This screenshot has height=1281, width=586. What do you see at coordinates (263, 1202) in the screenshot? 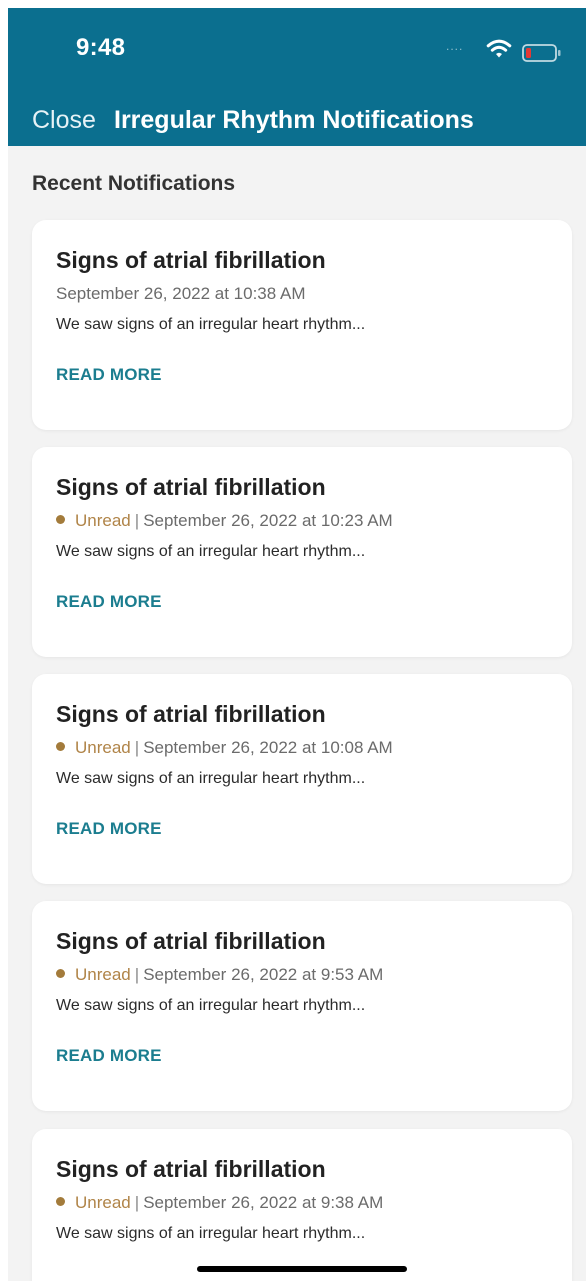
I see `notification-datetime: September 26, 2022 at 9:38 AM` at bounding box center [263, 1202].